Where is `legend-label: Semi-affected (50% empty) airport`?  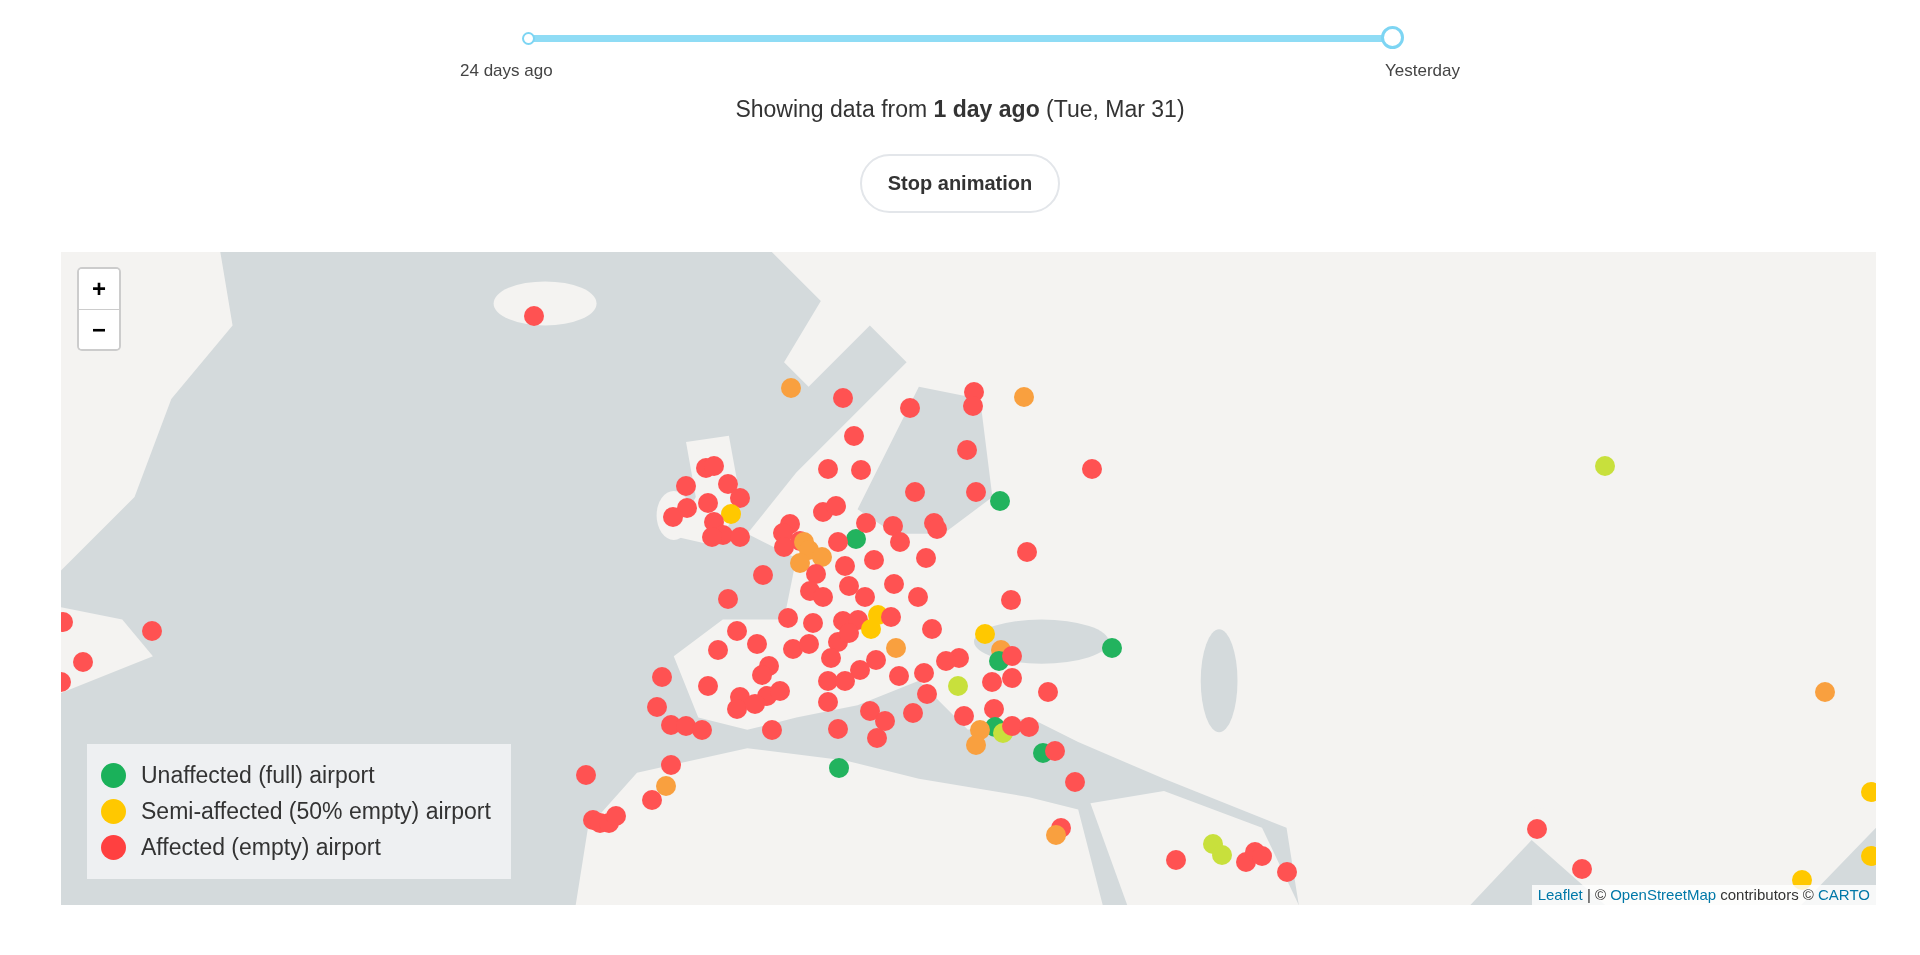 legend-label: Semi-affected (50% empty) airport is located at coordinates (316, 811).